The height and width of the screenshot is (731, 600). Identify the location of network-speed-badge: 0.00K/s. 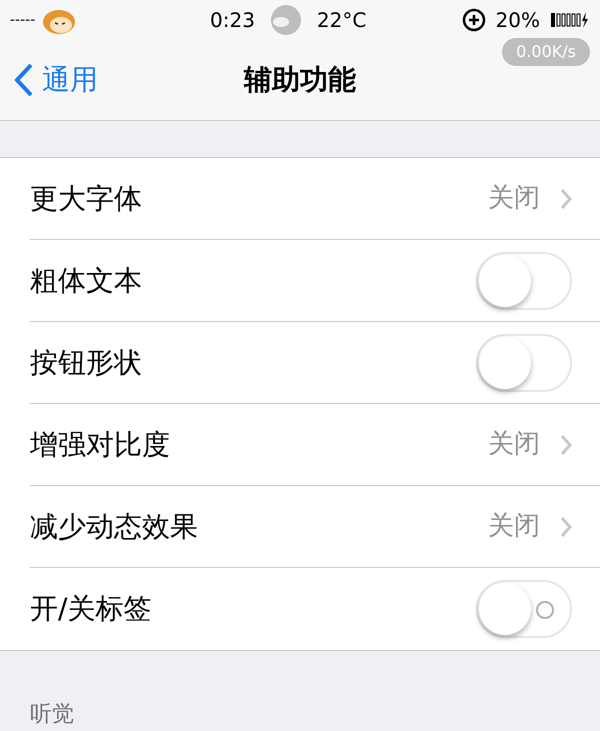
(546, 52).